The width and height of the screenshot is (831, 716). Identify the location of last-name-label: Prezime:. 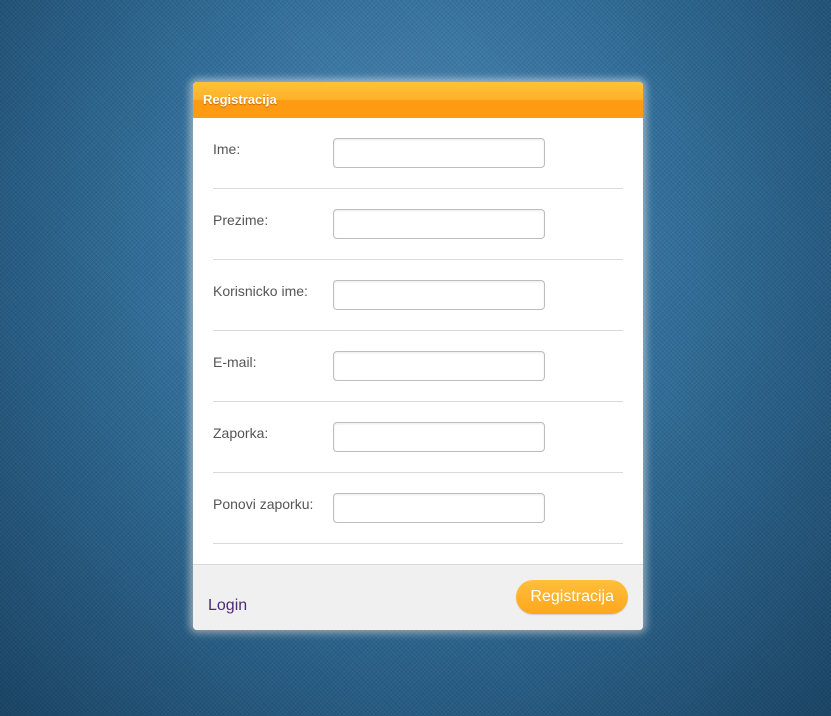
(241, 220).